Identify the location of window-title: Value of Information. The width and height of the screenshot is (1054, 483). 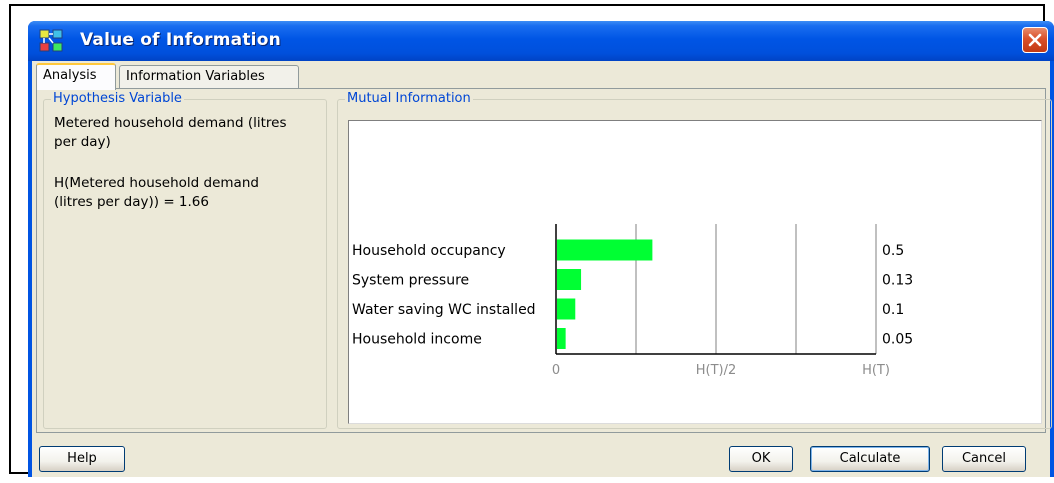
(180, 40).